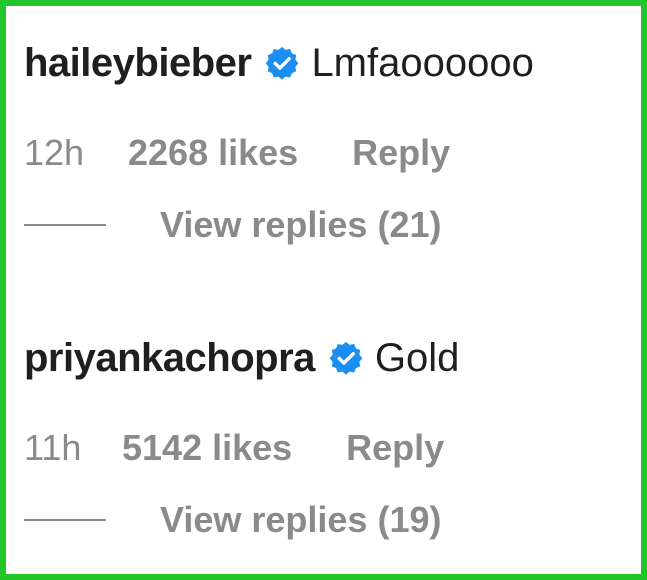 This screenshot has width=647, height=580. I want to click on comment-meta: 12h 2268 likes Reply, so click(327, 153).